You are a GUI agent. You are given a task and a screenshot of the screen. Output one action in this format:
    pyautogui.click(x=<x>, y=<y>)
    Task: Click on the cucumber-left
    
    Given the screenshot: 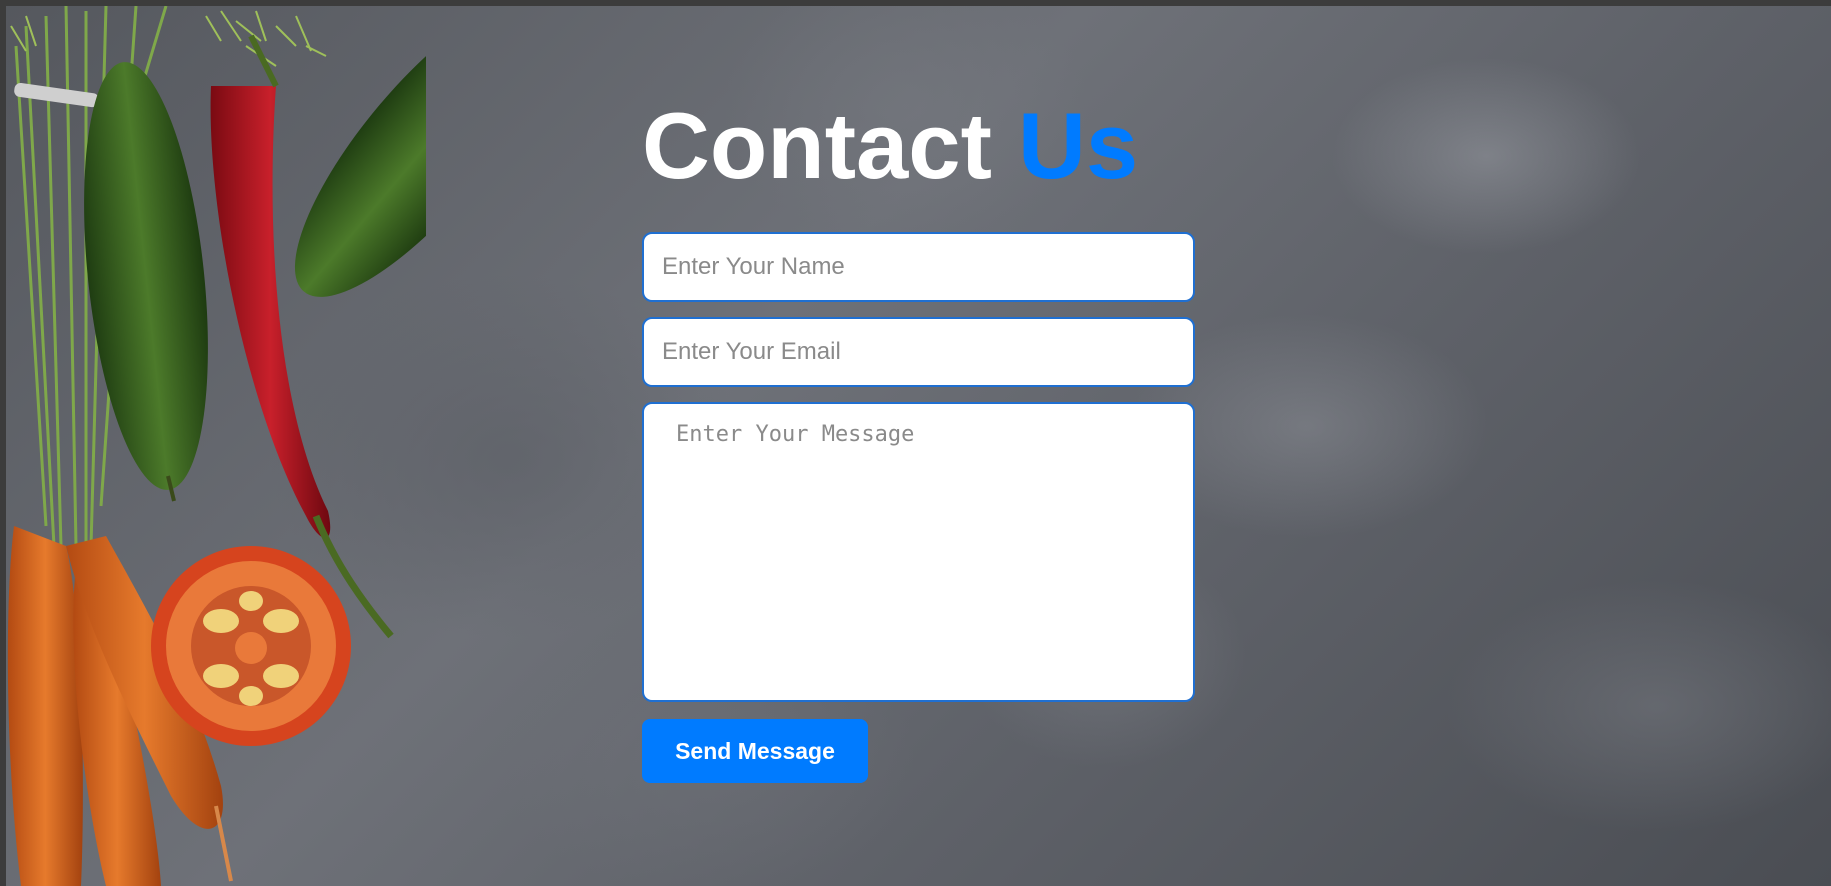 What is the action you would take?
    pyautogui.click(x=146, y=276)
    